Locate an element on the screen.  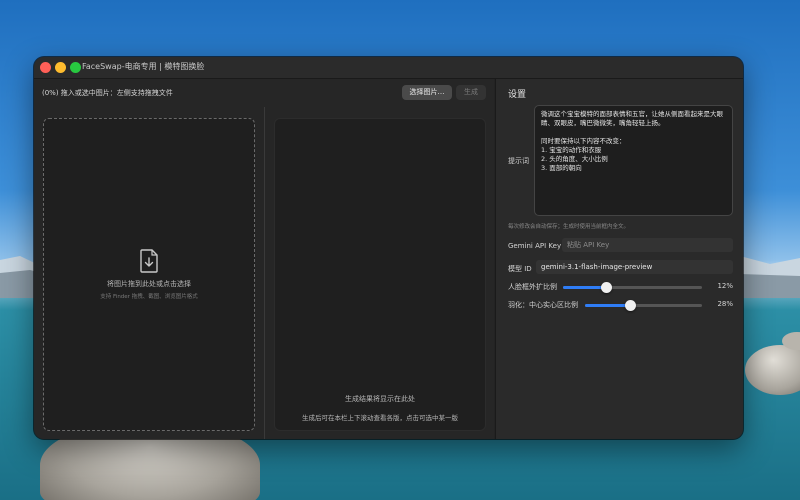
status-text: (0%) 拖入或选中图片：左侧支持拖拽文件 is located at coordinates (107, 93).